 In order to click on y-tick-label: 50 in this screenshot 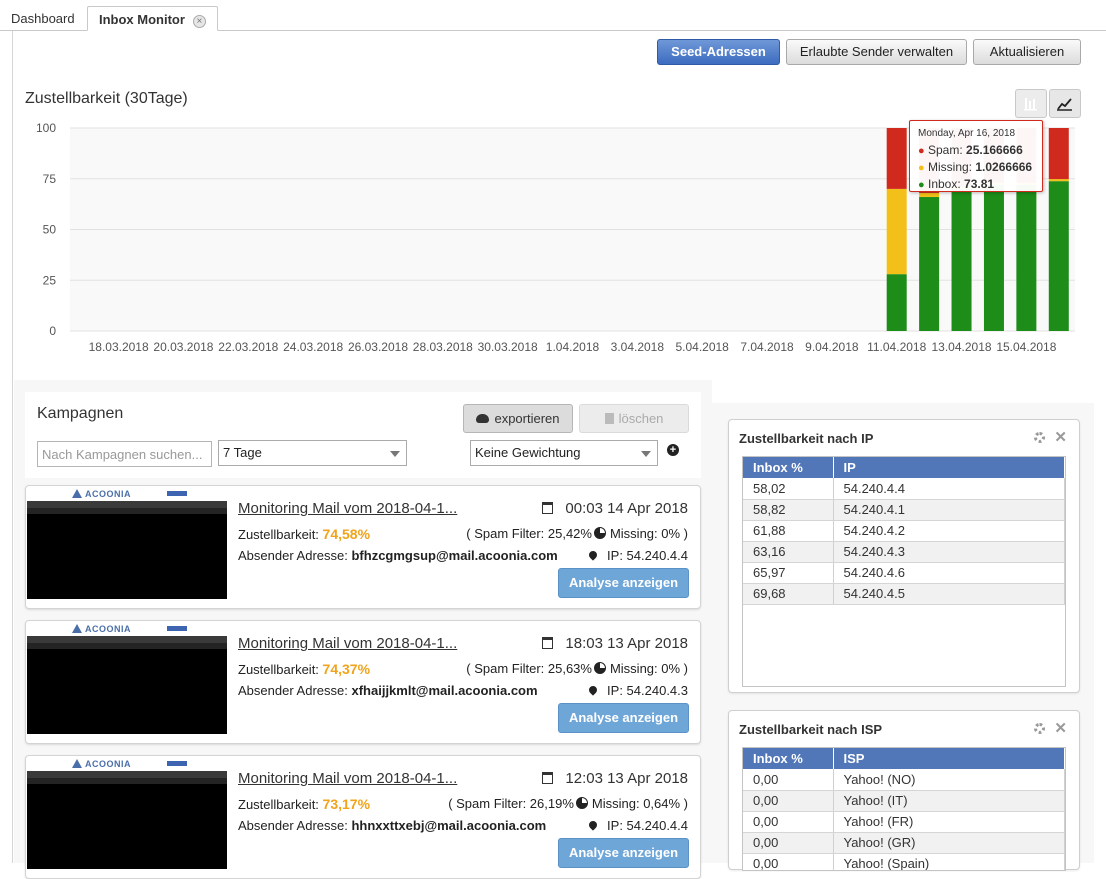, I will do `click(50, 230)`.